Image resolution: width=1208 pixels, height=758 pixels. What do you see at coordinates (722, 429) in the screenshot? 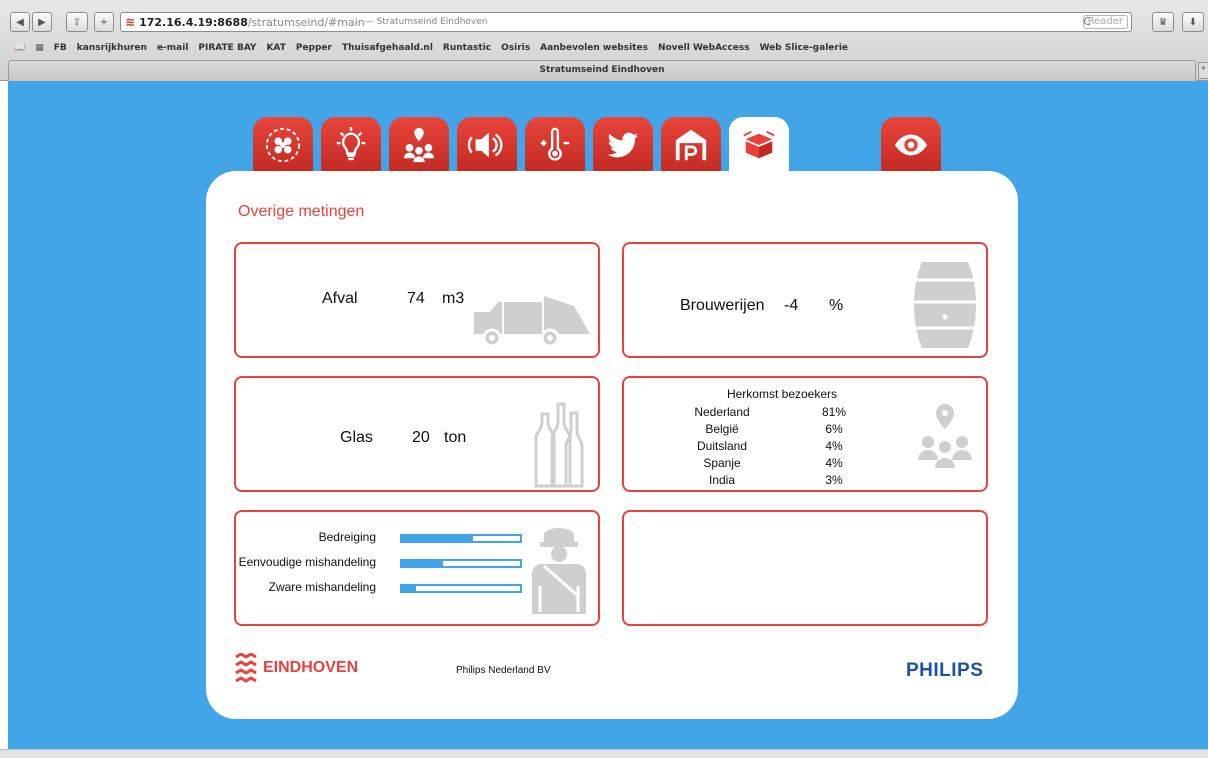
I see `visitor-origin-country: België` at bounding box center [722, 429].